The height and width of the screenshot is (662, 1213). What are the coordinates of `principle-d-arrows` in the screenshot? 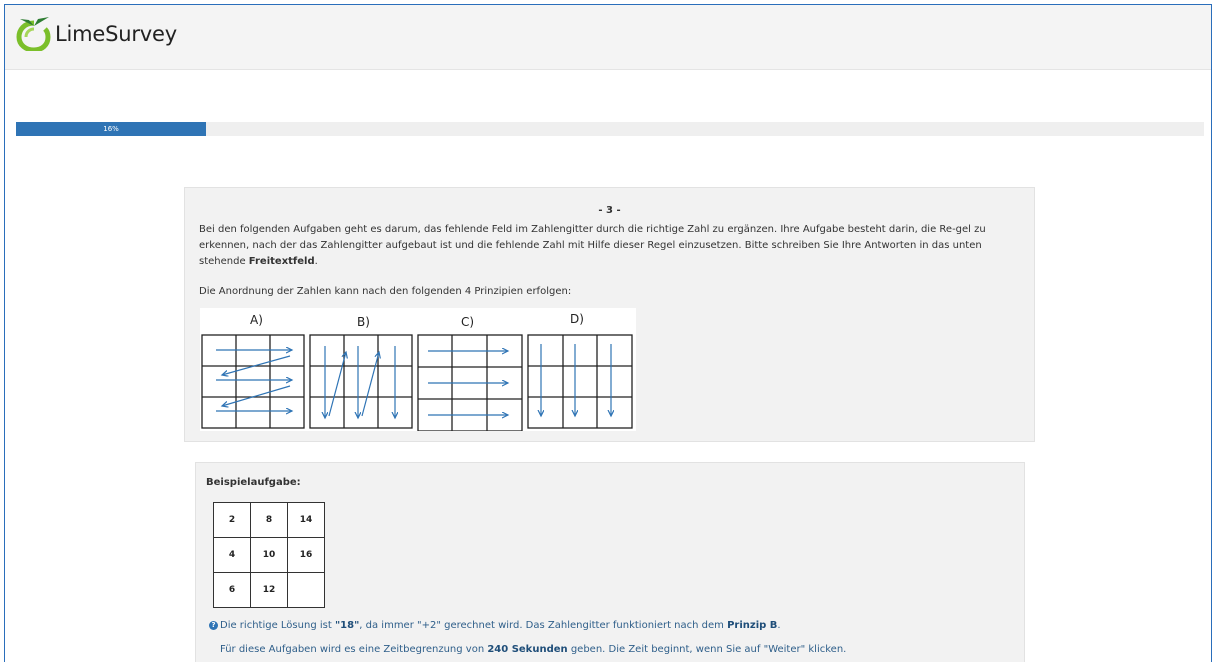 It's located at (576, 380).